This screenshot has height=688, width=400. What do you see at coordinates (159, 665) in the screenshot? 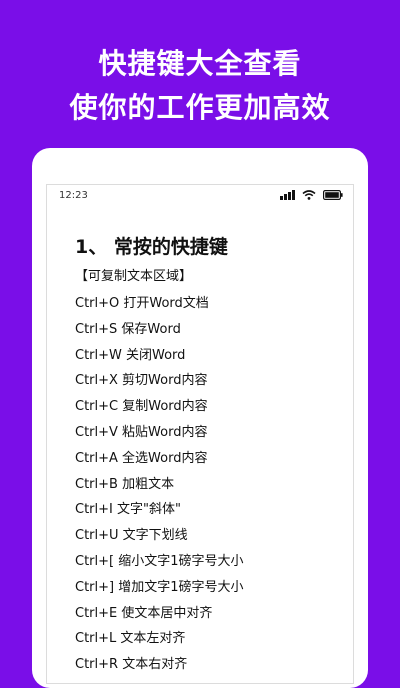
I see `shortcut-item: Ctrl+R 文本右对齐` at bounding box center [159, 665].